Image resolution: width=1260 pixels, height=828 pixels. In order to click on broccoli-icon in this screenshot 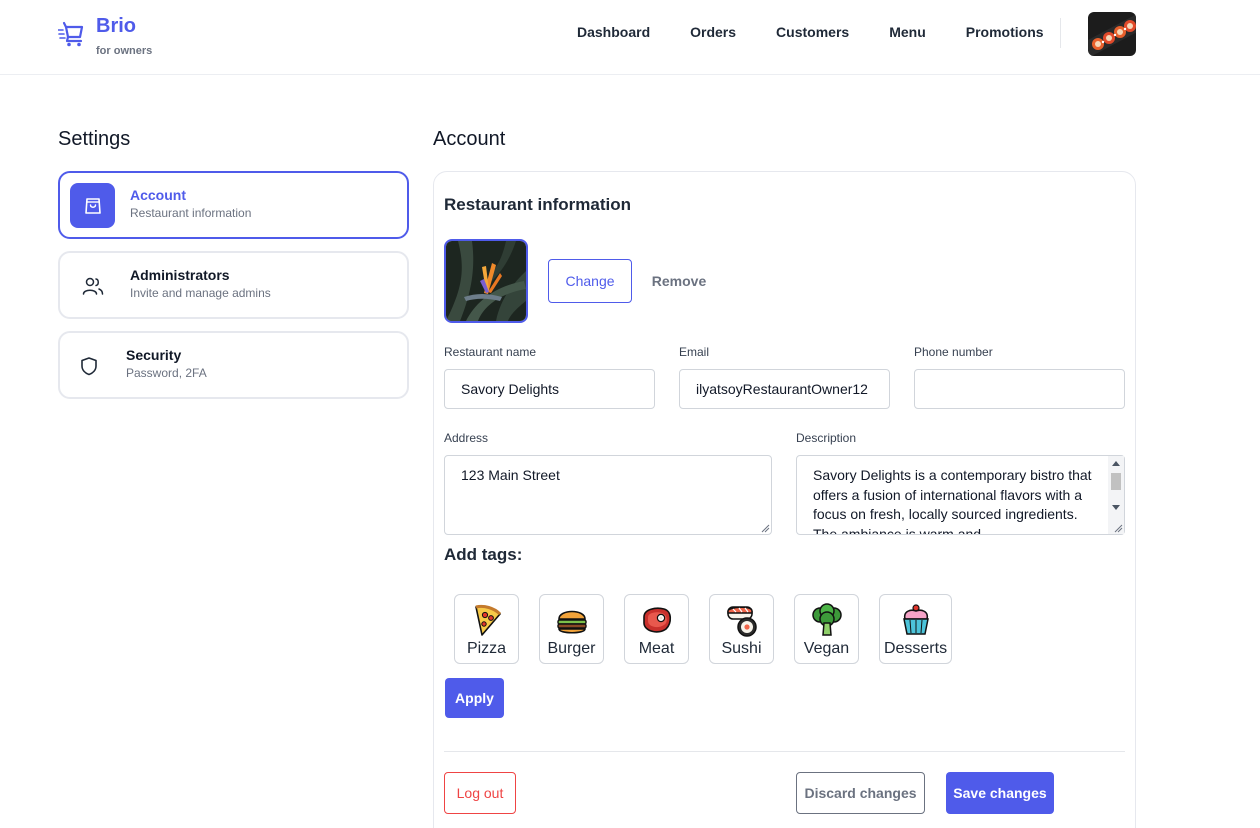, I will do `click(826, 619)`.